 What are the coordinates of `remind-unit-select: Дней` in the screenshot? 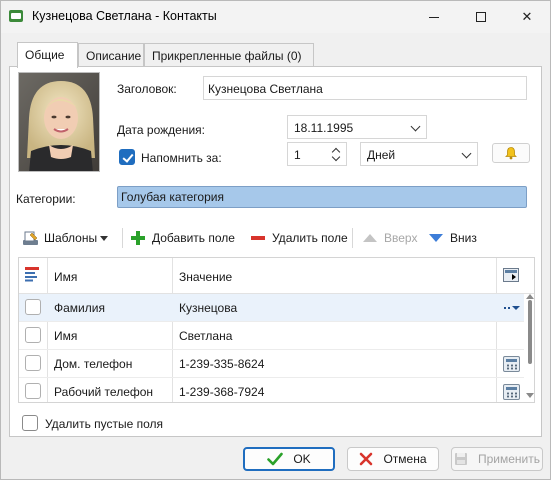 It's located at (419, 154).